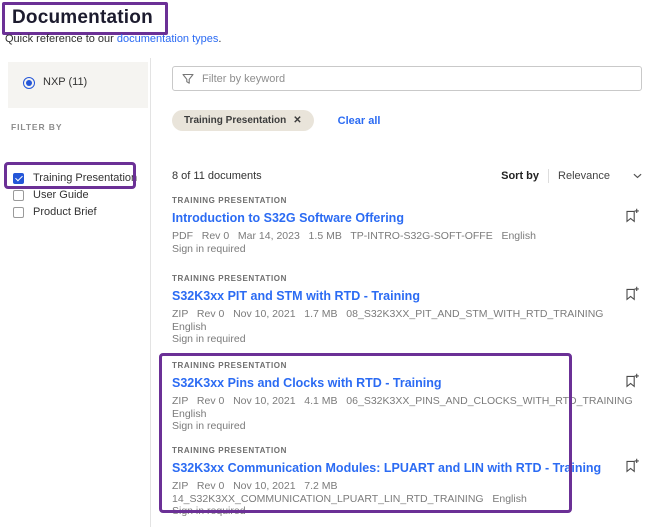  Describe the element at coordinates (217, 176) in the screenshot. I see `results-count: 8 of 11 documents` at that location.